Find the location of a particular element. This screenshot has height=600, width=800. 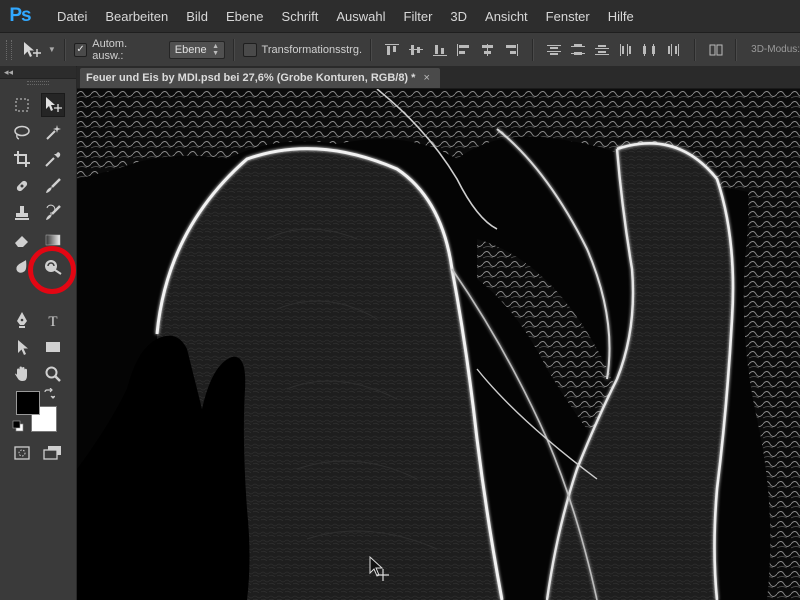

clone-stamp-tool-icon is located at coordinates (22, 213).